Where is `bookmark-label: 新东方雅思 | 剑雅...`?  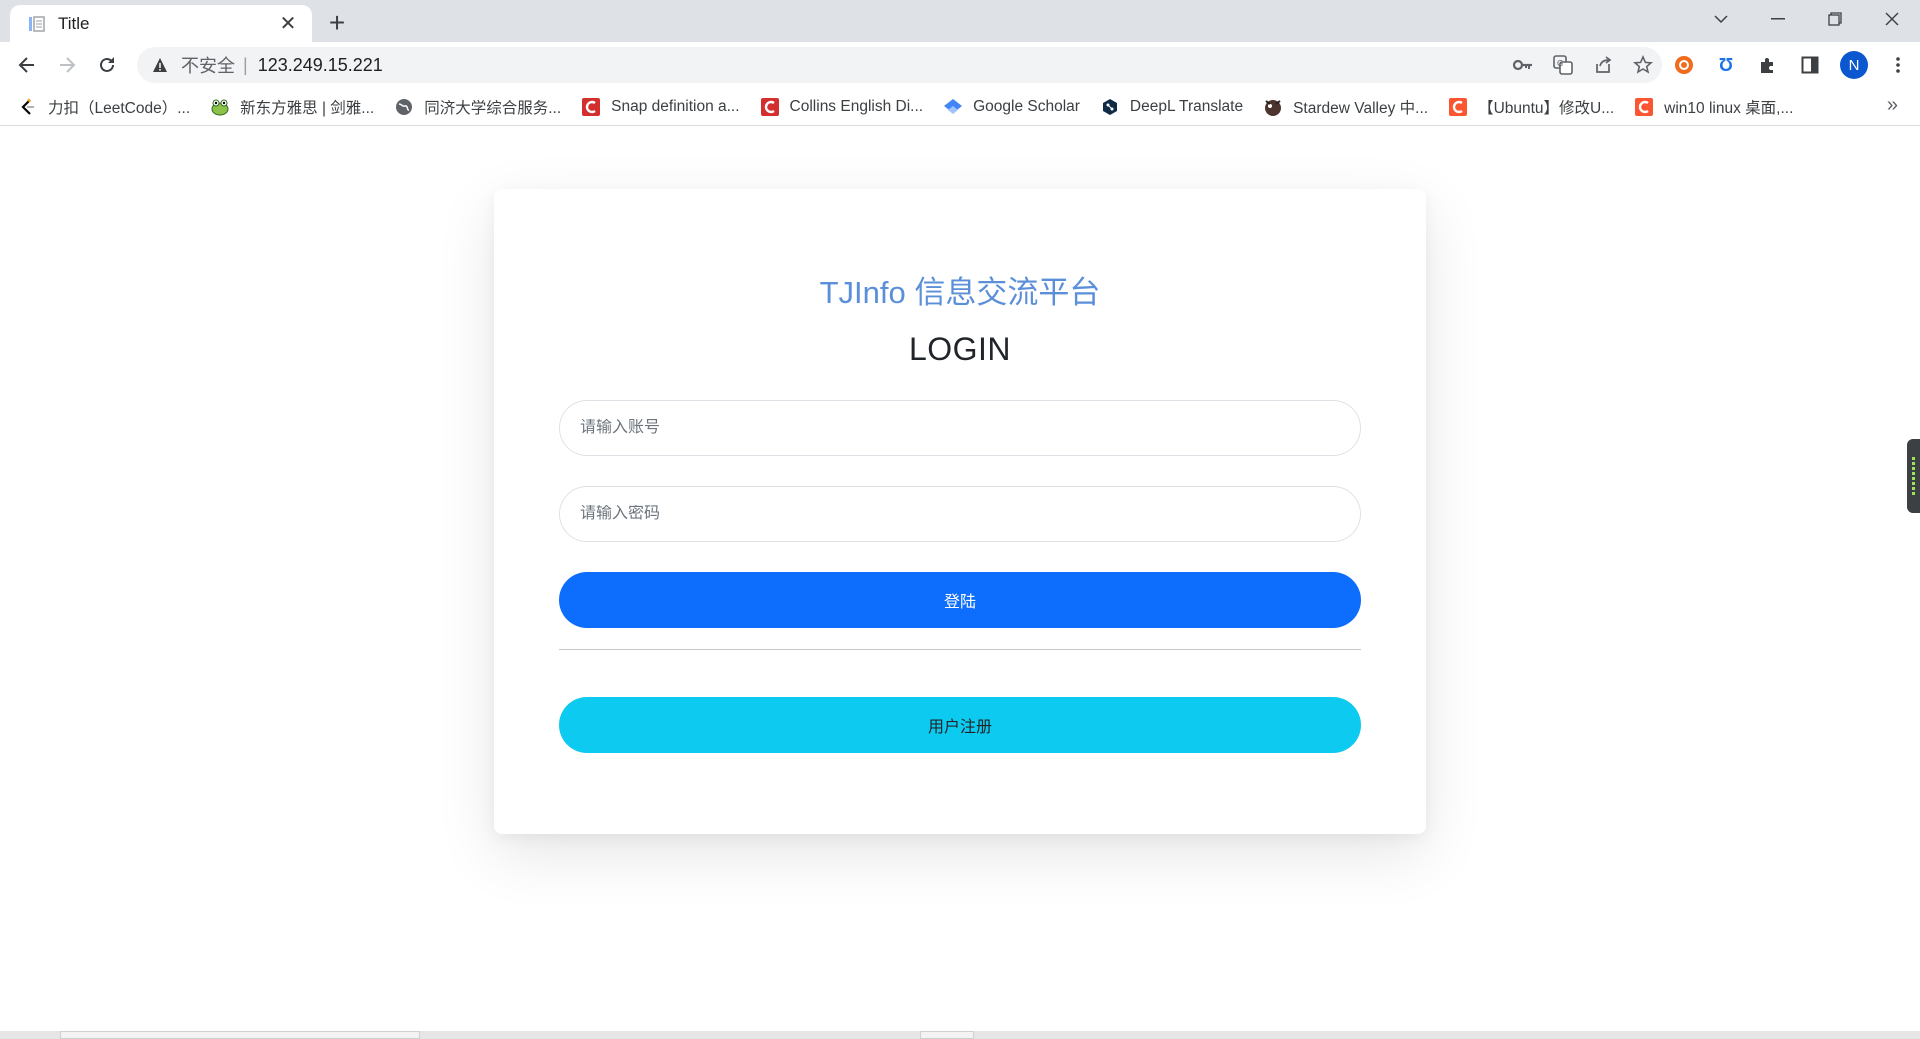
bookmark-label: 新东方雅思 | 剑雅... is located at coordinates (307, 108).